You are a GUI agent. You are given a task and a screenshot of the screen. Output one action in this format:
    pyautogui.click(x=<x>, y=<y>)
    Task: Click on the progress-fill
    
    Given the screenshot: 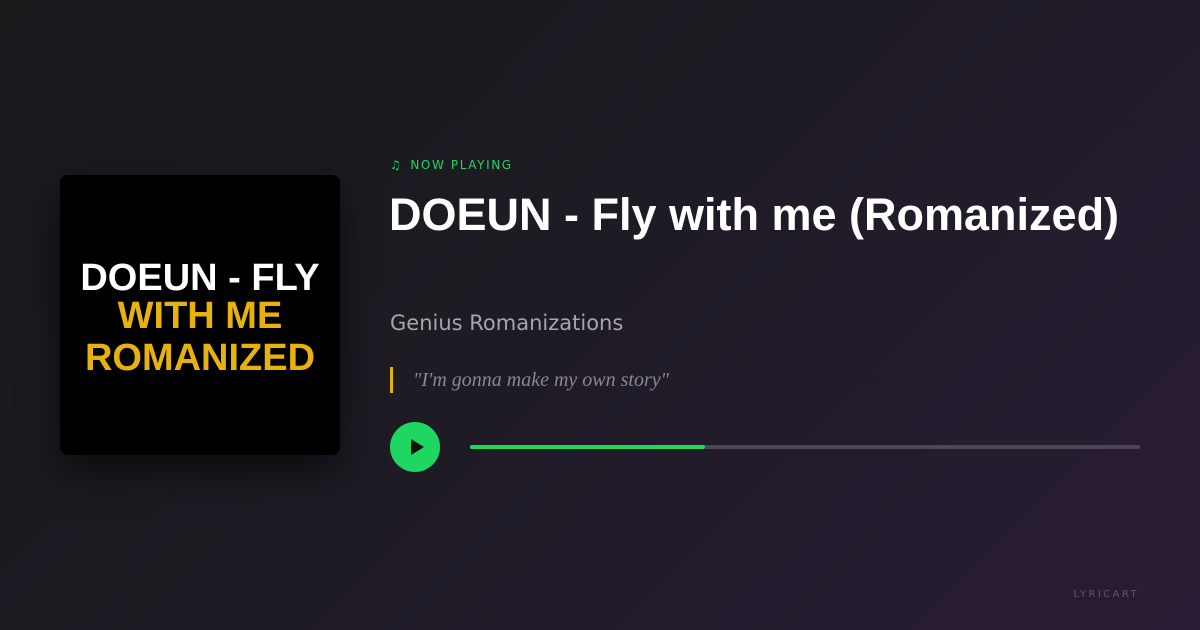 What is the action you would take?
    pyautogui.click(x=587, y=447)
    